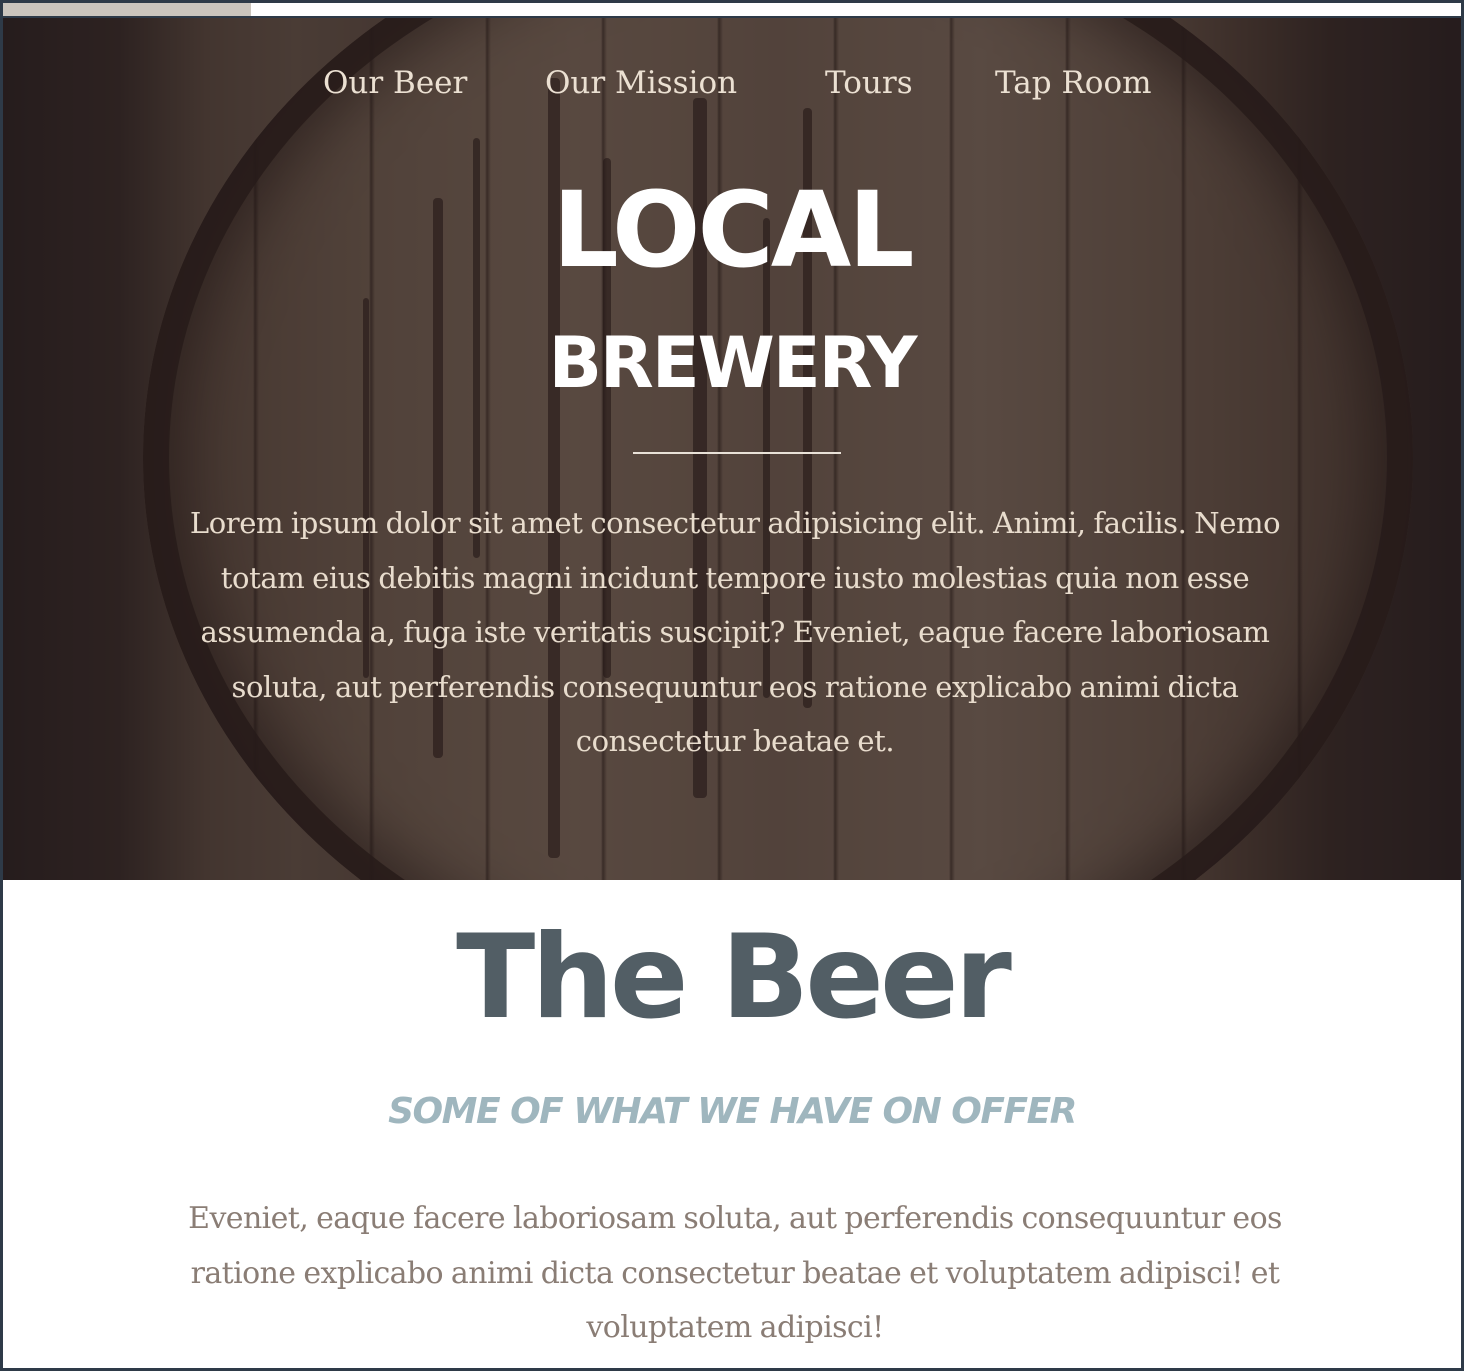 This screenshot has height=1371, width=1464. What do you see at coordinates (127, 9) in the screenshot?
I see `scroll-progress-fill` at bounding box center [127, 9].